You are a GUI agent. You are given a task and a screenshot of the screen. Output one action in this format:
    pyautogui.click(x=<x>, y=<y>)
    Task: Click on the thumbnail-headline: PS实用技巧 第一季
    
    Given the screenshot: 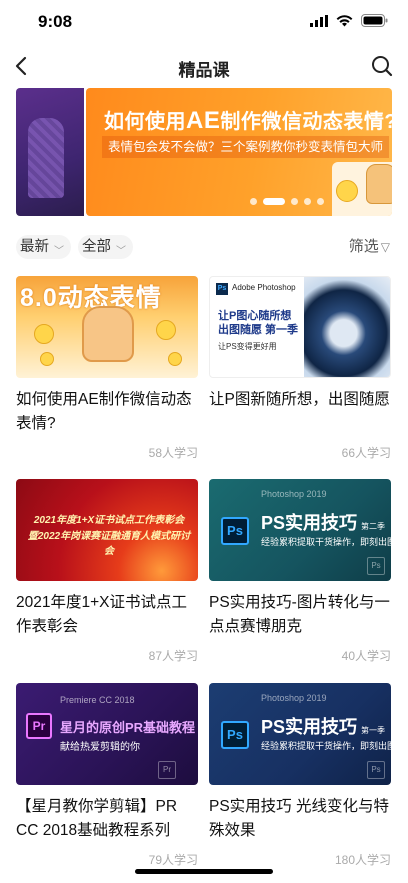 What is the action you would take?
    pyautogui.click(x=323, y=726)
    